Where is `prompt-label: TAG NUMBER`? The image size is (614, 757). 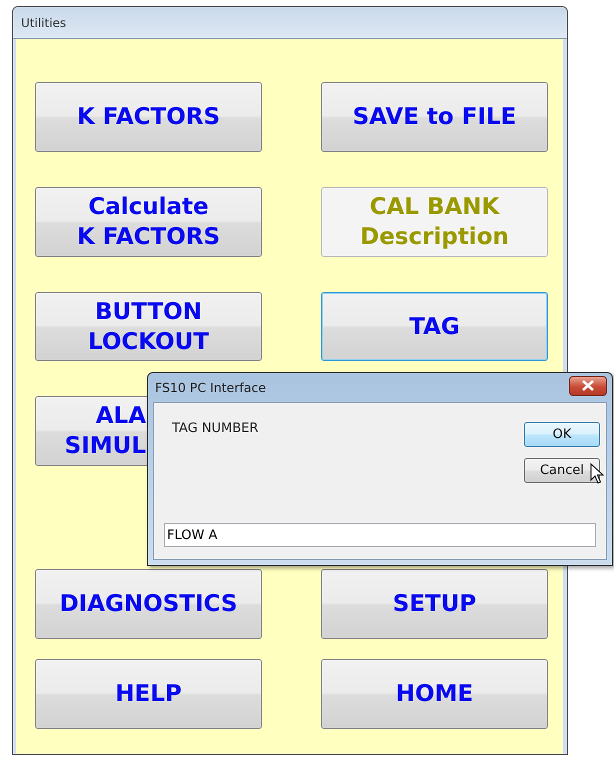
prompt-label: TAG NUMBER is located at coordinates (215, 429).